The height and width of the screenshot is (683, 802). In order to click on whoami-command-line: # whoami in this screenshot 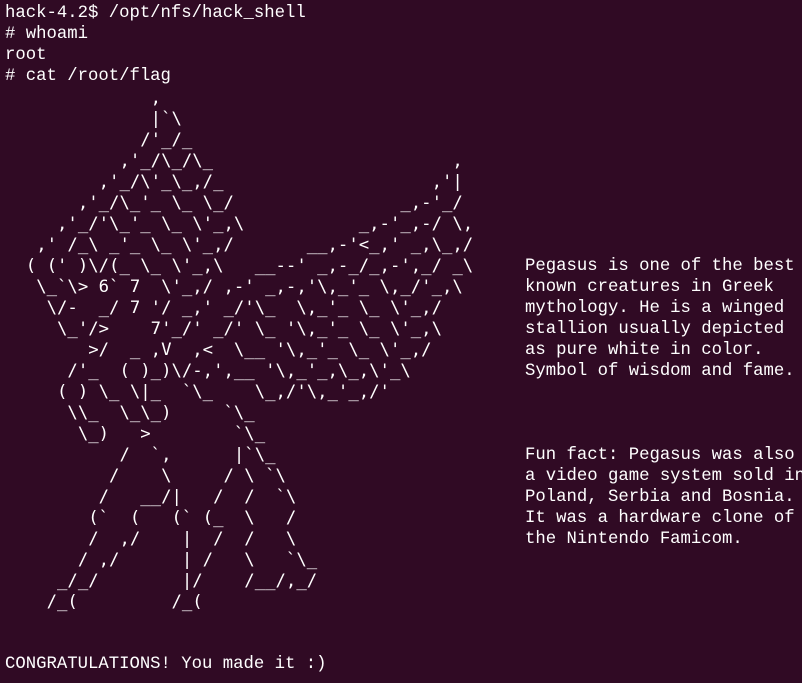, I will do `click(46, 34)`.